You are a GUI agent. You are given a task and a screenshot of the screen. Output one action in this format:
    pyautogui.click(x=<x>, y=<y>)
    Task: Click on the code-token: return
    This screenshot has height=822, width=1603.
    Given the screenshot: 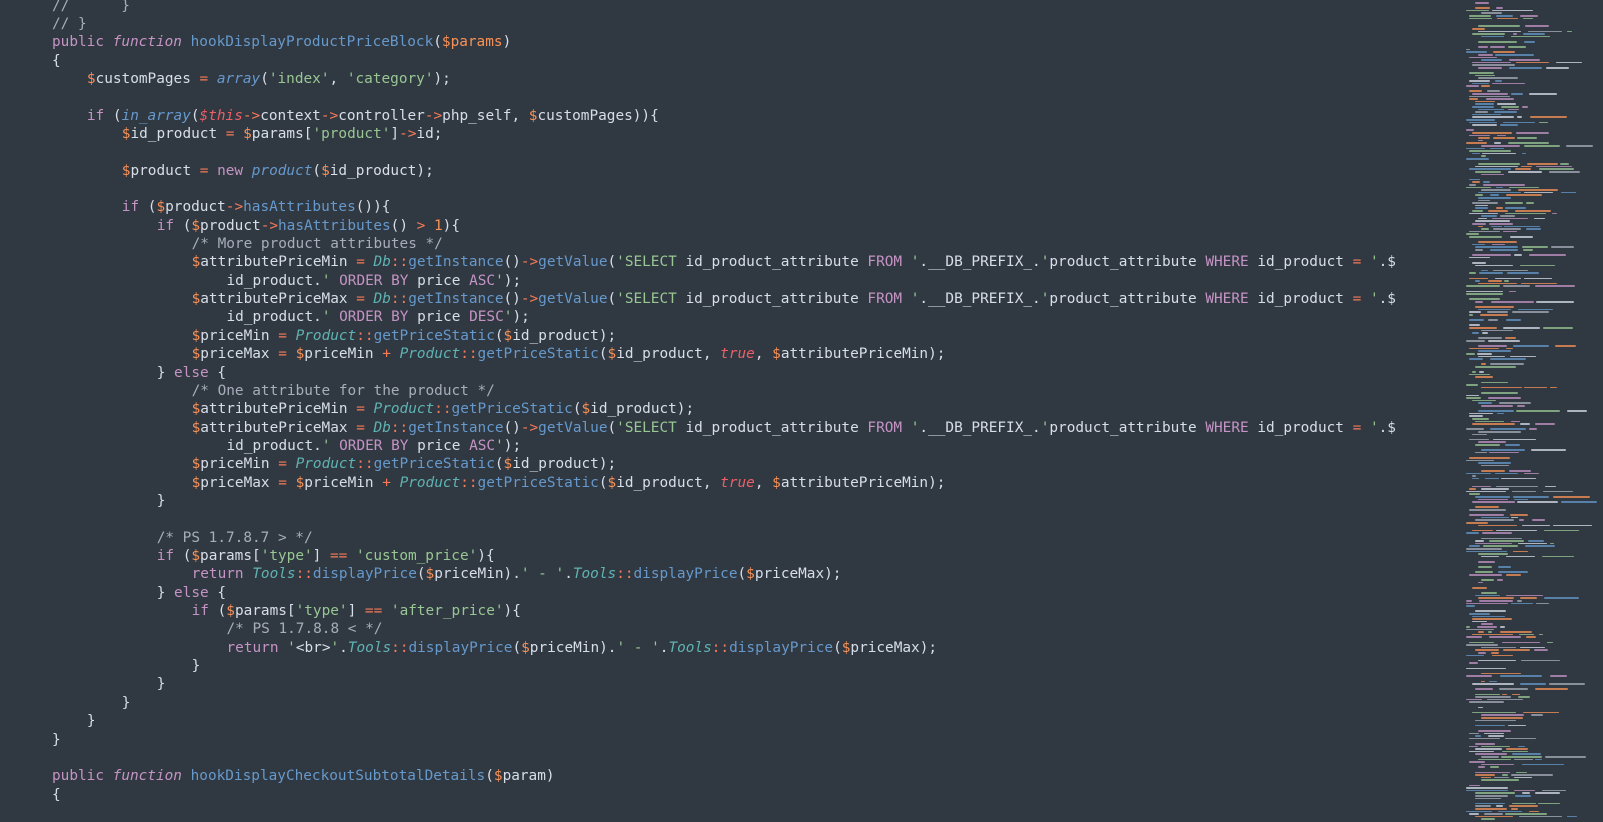 What is the action you would take?
    pyautogui.click(x=222, y=574)
    